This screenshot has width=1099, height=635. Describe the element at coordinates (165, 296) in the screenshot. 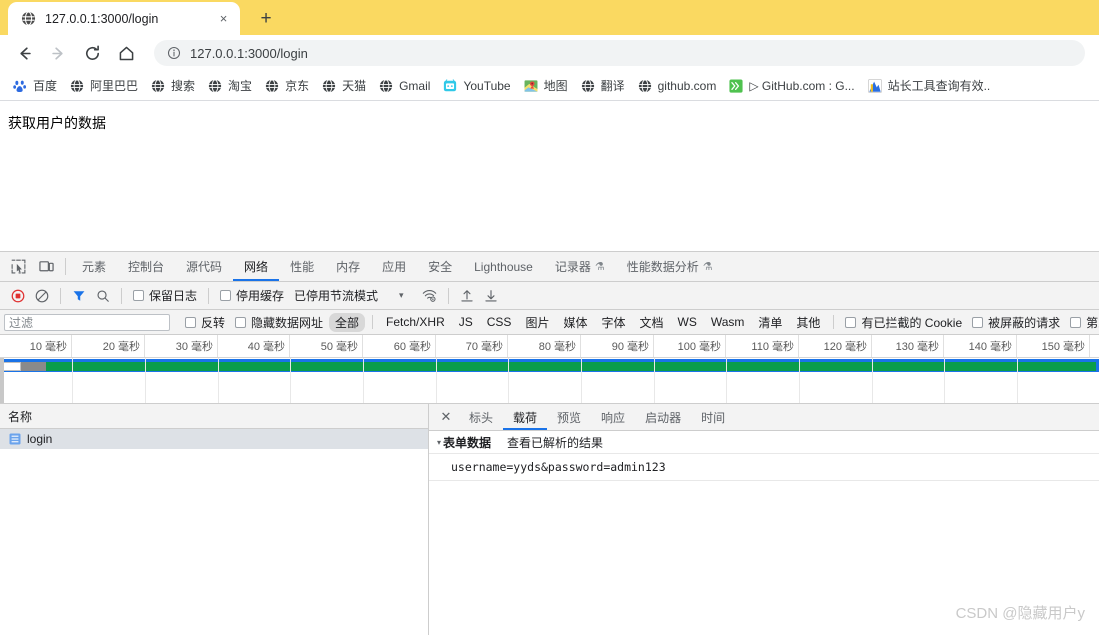

I see `preserve-log-checkbox: 保留日志` at that location.